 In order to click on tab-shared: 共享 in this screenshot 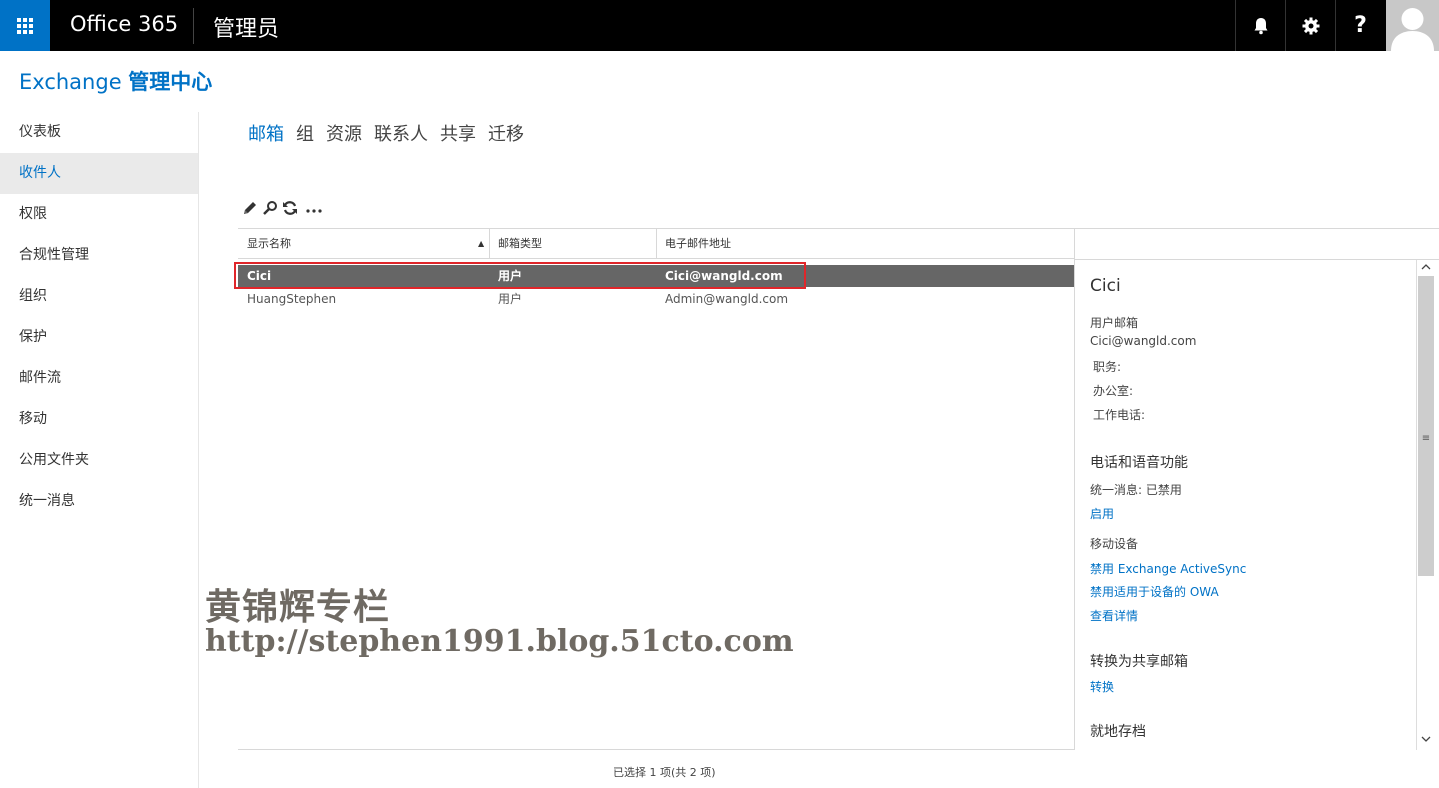, I will do `click(458, 133)`.